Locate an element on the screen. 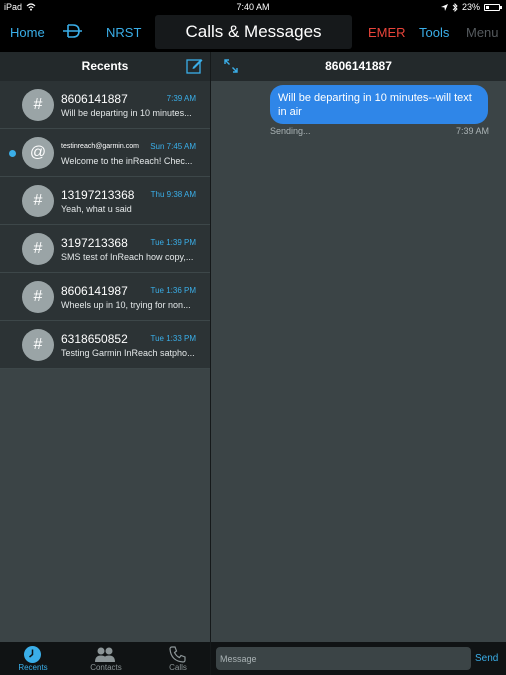  tab-label: Calls is located at coordinates (178, 667).